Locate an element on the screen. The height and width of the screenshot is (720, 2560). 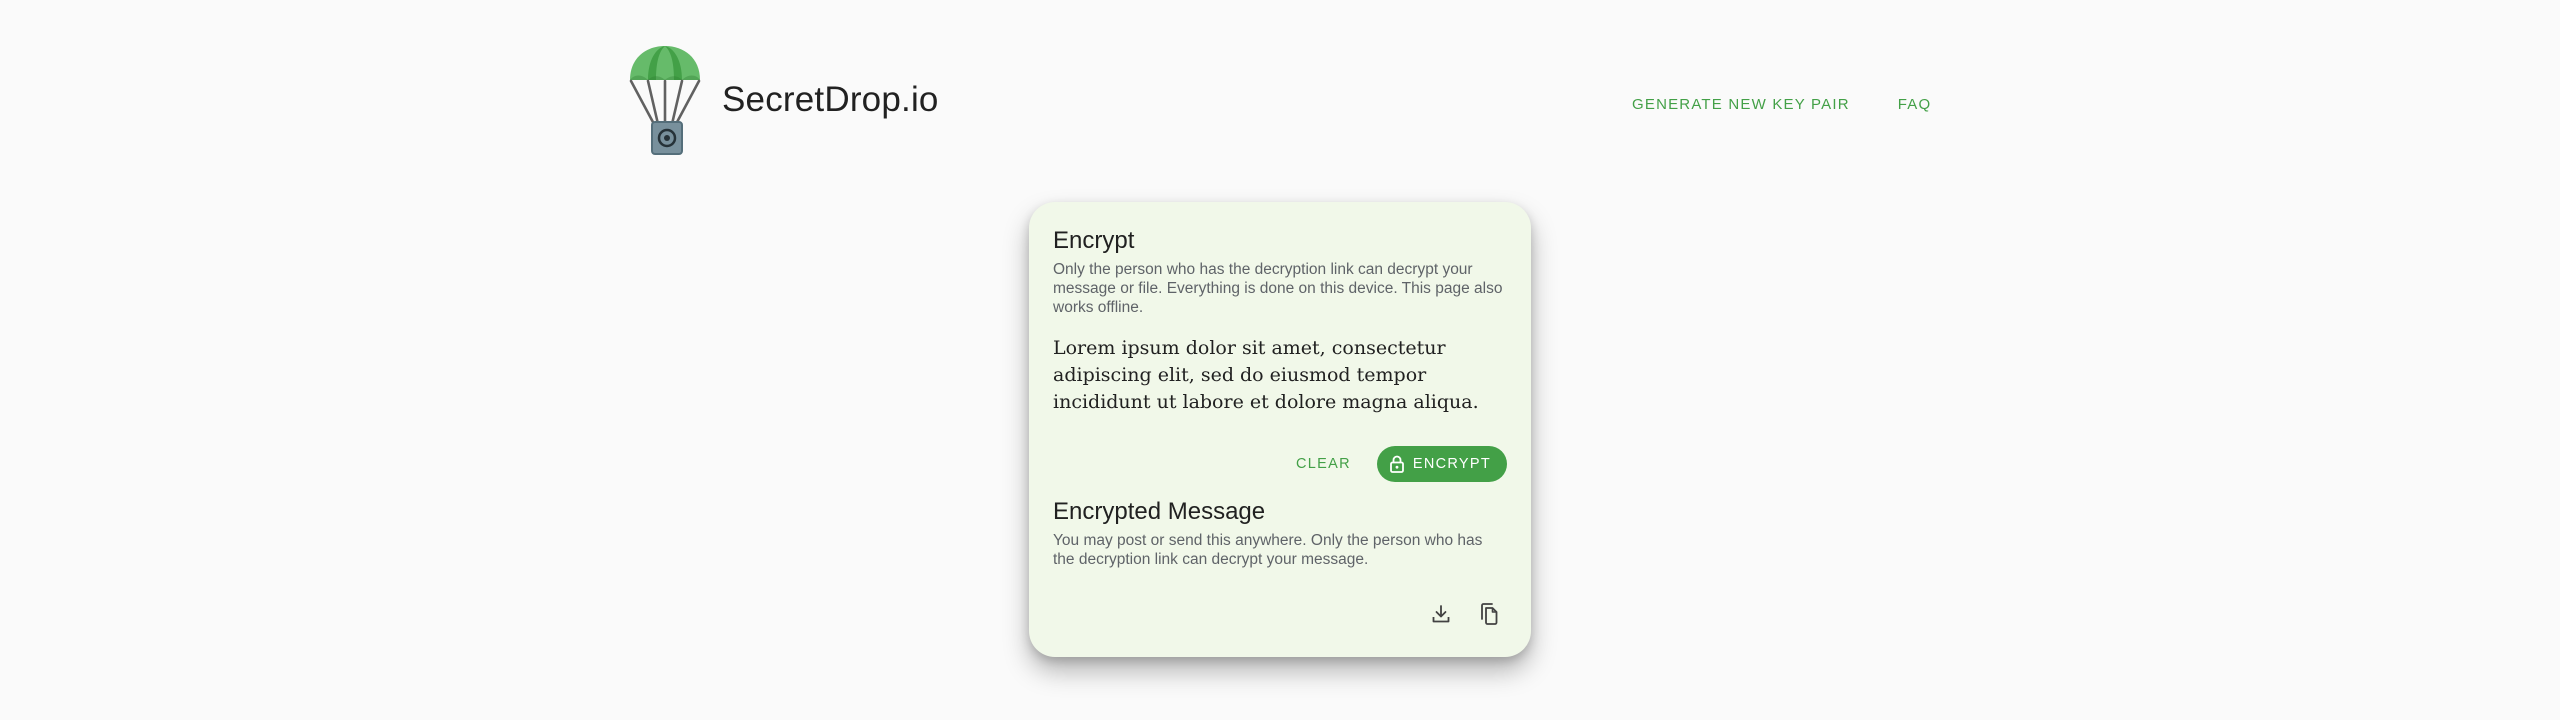
encrypt-button-label: ENCRYPT is located at coordinates (1451, 464).